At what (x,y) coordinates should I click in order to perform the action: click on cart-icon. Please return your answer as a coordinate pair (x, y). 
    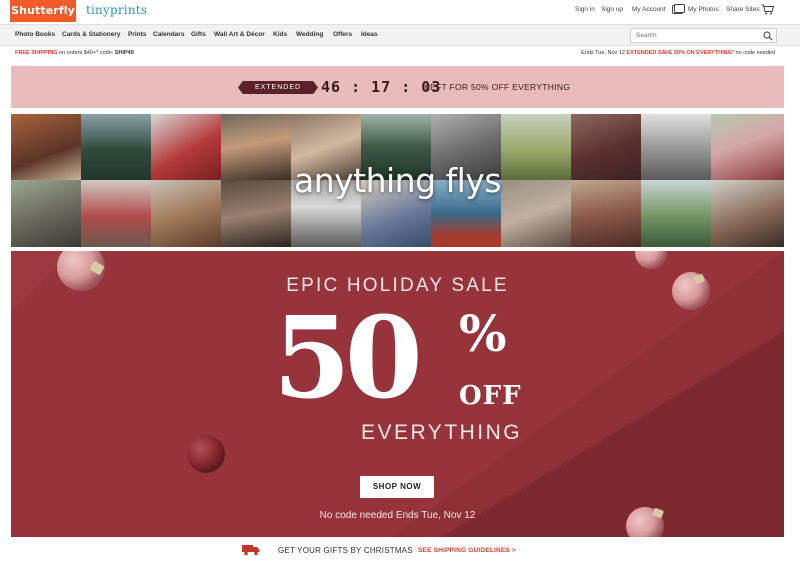
    Looking at the image, I should click on (767, 9).